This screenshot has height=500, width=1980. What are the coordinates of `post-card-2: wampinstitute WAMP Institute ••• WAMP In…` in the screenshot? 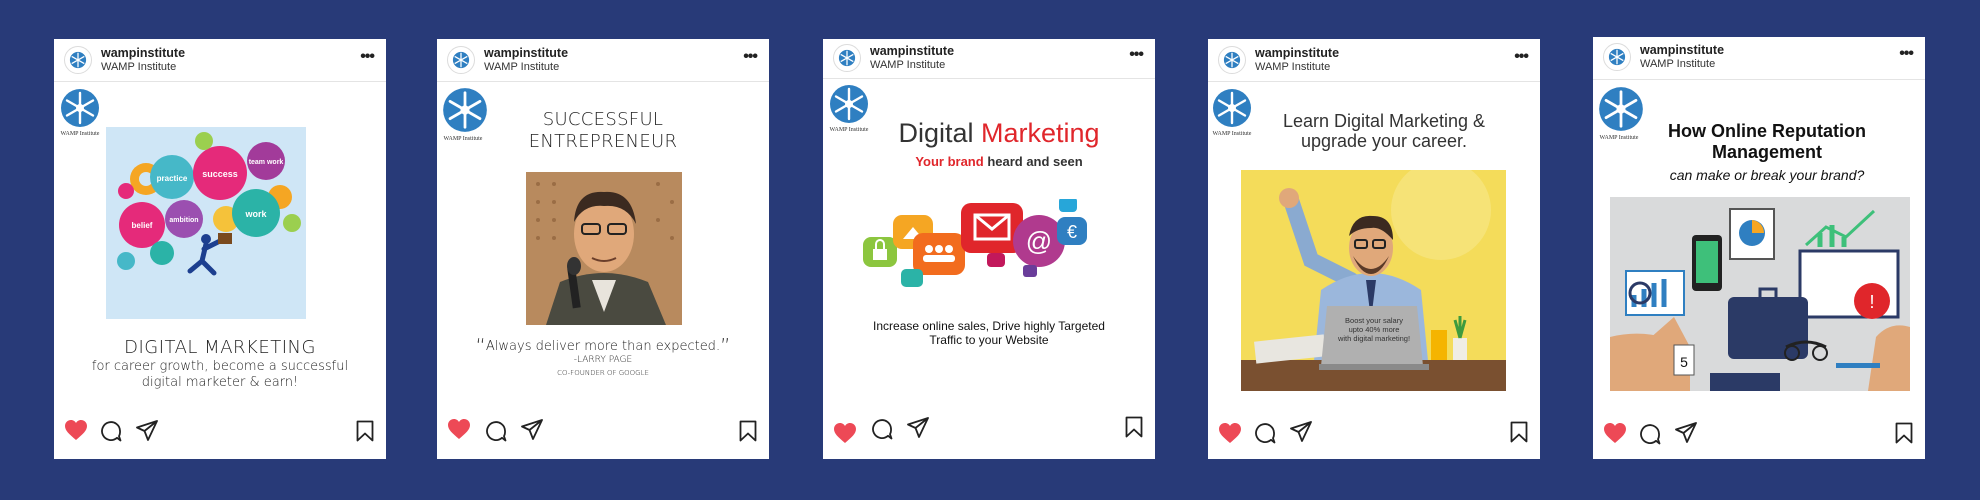 It's located at (603, 249).